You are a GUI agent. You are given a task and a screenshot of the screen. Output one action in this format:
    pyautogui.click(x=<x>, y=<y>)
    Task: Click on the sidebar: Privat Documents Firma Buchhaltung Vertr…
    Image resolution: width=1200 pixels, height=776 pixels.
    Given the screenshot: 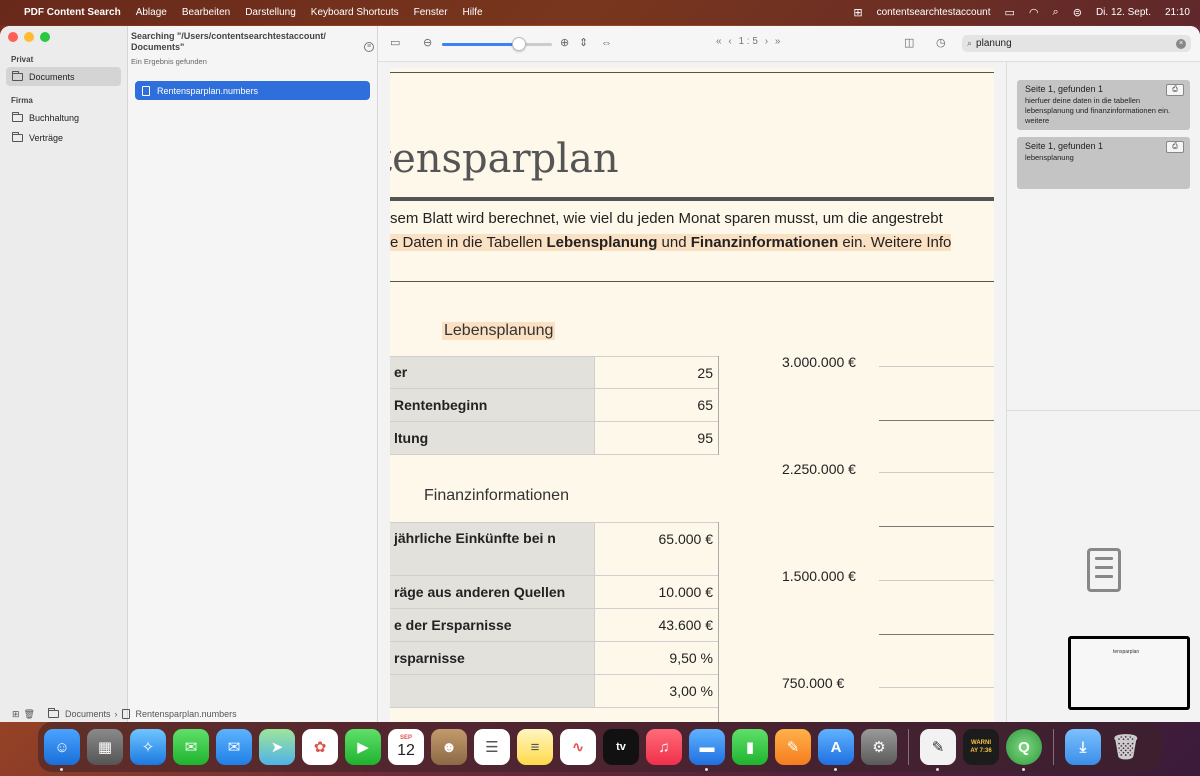 What is the action you would take?
    pyautogui.click(x=64, y=374)
    